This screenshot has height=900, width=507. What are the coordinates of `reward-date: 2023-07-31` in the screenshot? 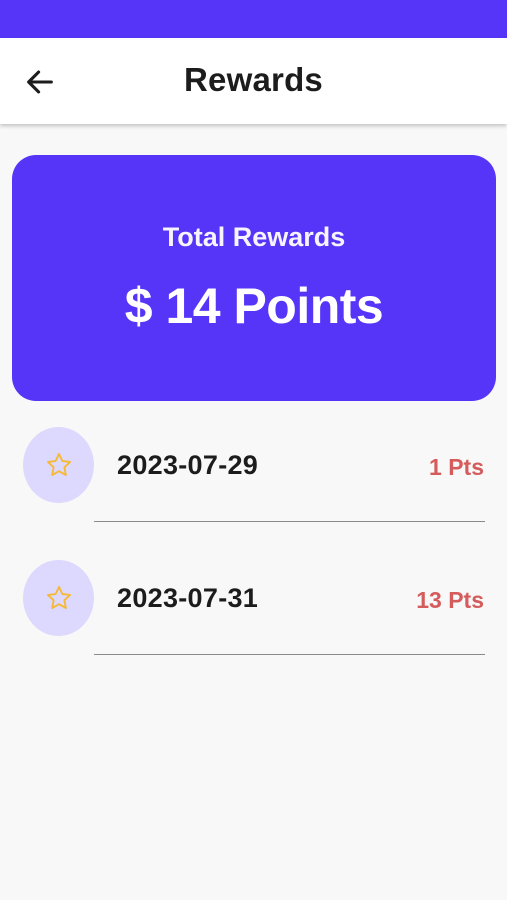 It's located at (188, 598).